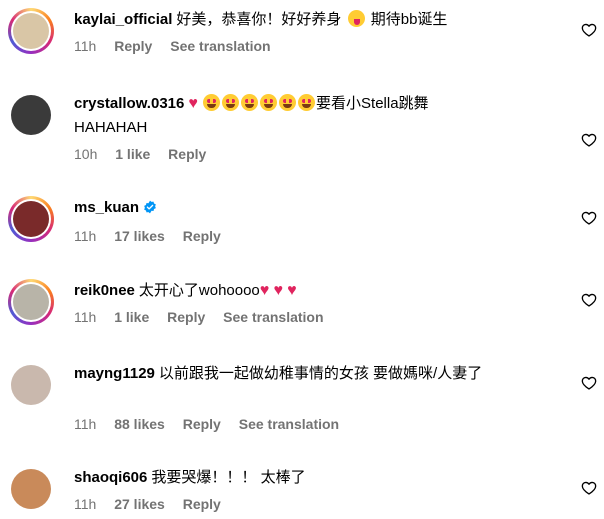 The image size is (604, 519). What do you see at coordinates (85, 154) in the screenshot?
I see `comment-time: 10h` at bounding box center [85, 154].